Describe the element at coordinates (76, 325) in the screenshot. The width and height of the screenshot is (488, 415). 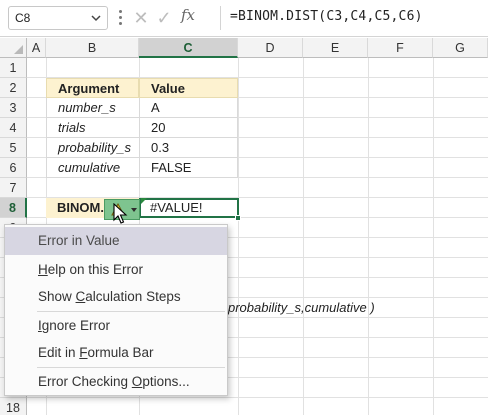
I see `menu-item-label: gnore Error` at that location.